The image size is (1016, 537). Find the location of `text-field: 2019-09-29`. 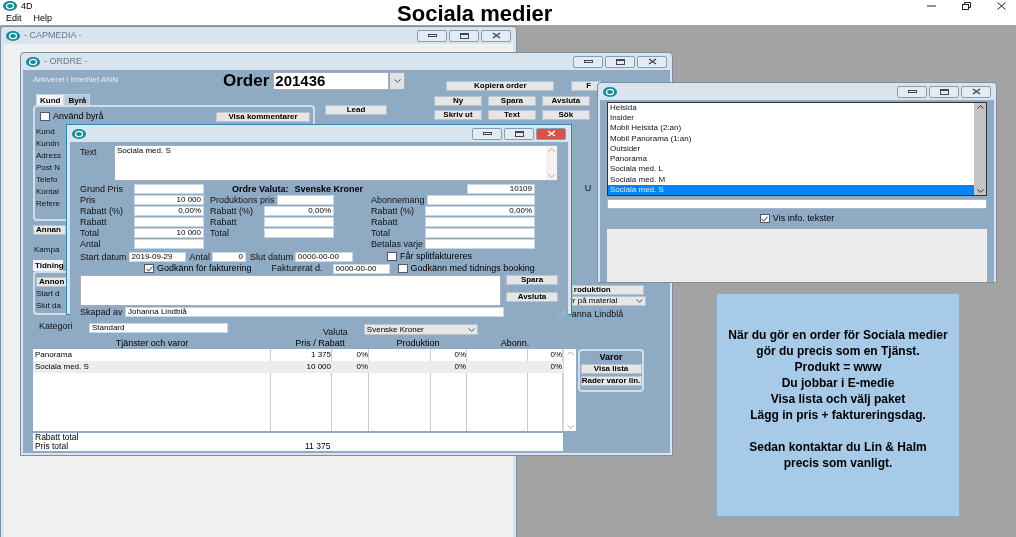

text-field: 2019-09-29 is located at coordinates (157, 256).